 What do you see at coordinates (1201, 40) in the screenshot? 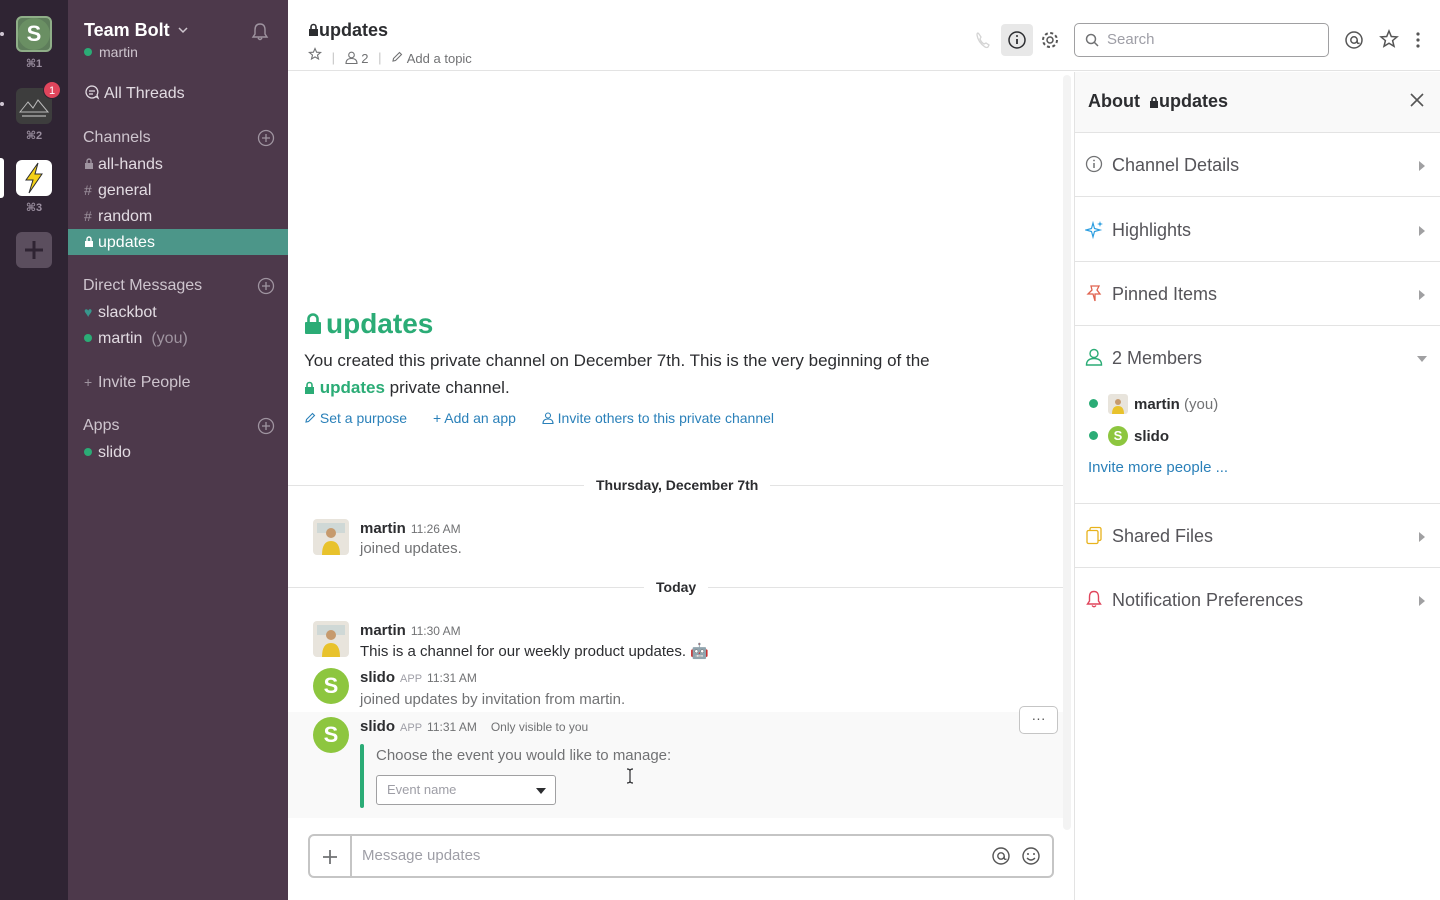
I see `search-input: Search` at bounding box center [1201, 40].